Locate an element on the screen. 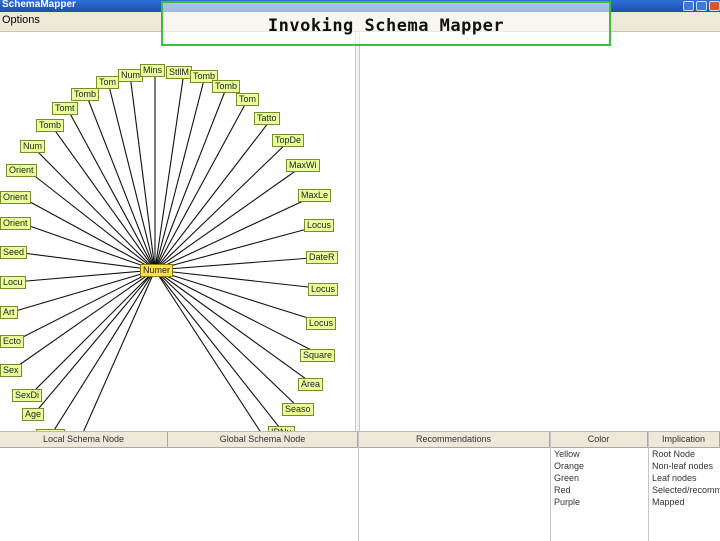 The image size is (720, 541). maximize-icon is located at coordinates (701, 6).